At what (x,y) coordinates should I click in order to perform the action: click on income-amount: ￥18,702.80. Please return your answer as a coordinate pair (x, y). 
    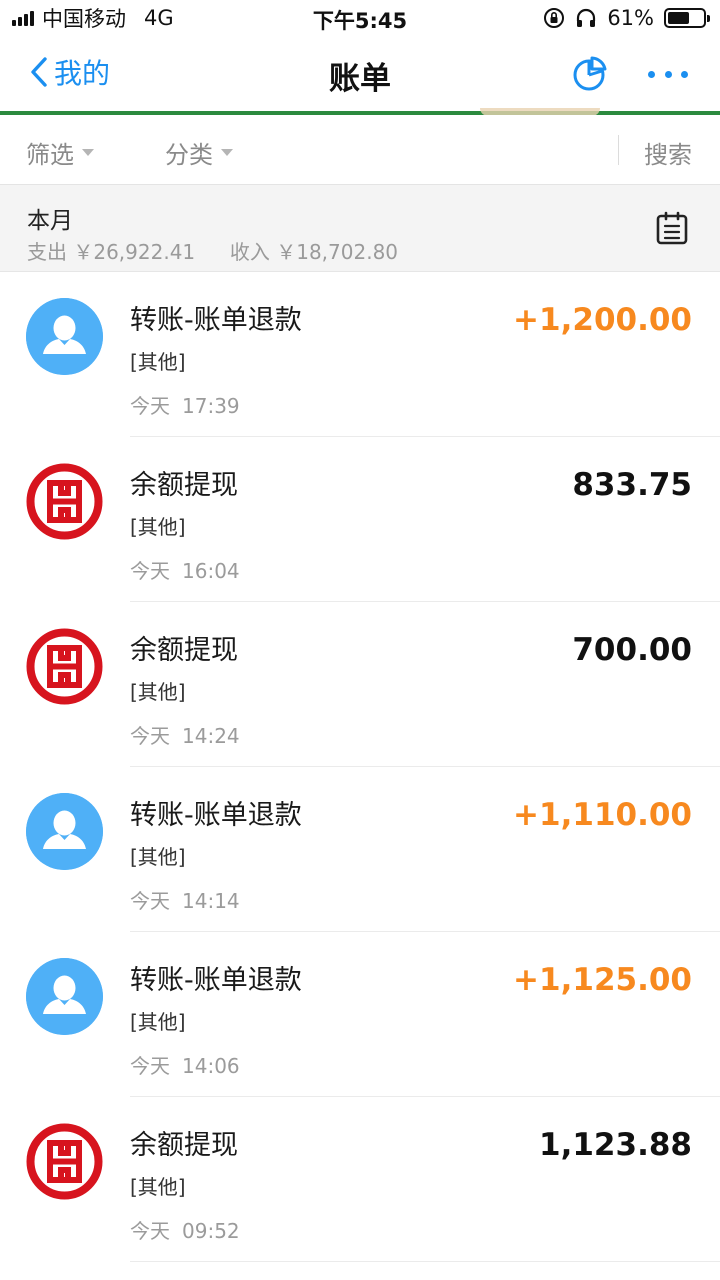
    Looking at the image, I should click on (337, 252).